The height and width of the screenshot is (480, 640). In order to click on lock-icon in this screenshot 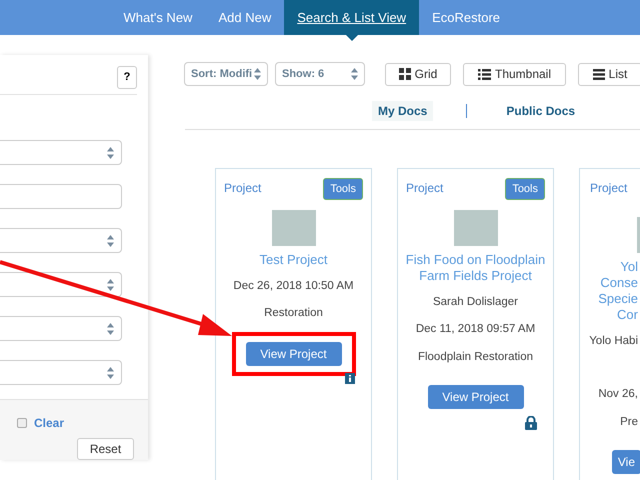, I will do `click(531, 423)`.